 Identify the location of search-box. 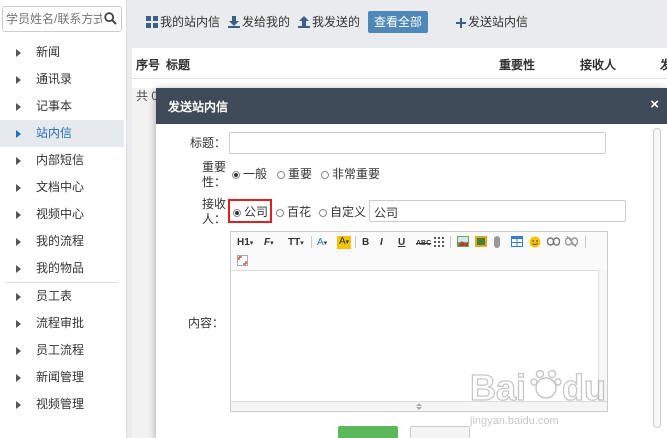
(62, 19).